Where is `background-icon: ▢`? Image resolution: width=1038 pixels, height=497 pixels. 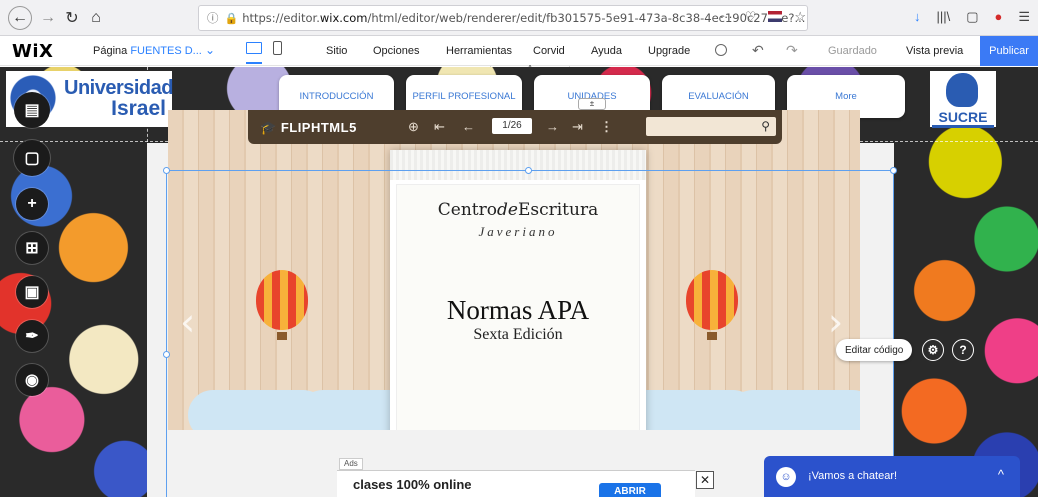
background-icon: ▢ is located at coordinates (32, 158).